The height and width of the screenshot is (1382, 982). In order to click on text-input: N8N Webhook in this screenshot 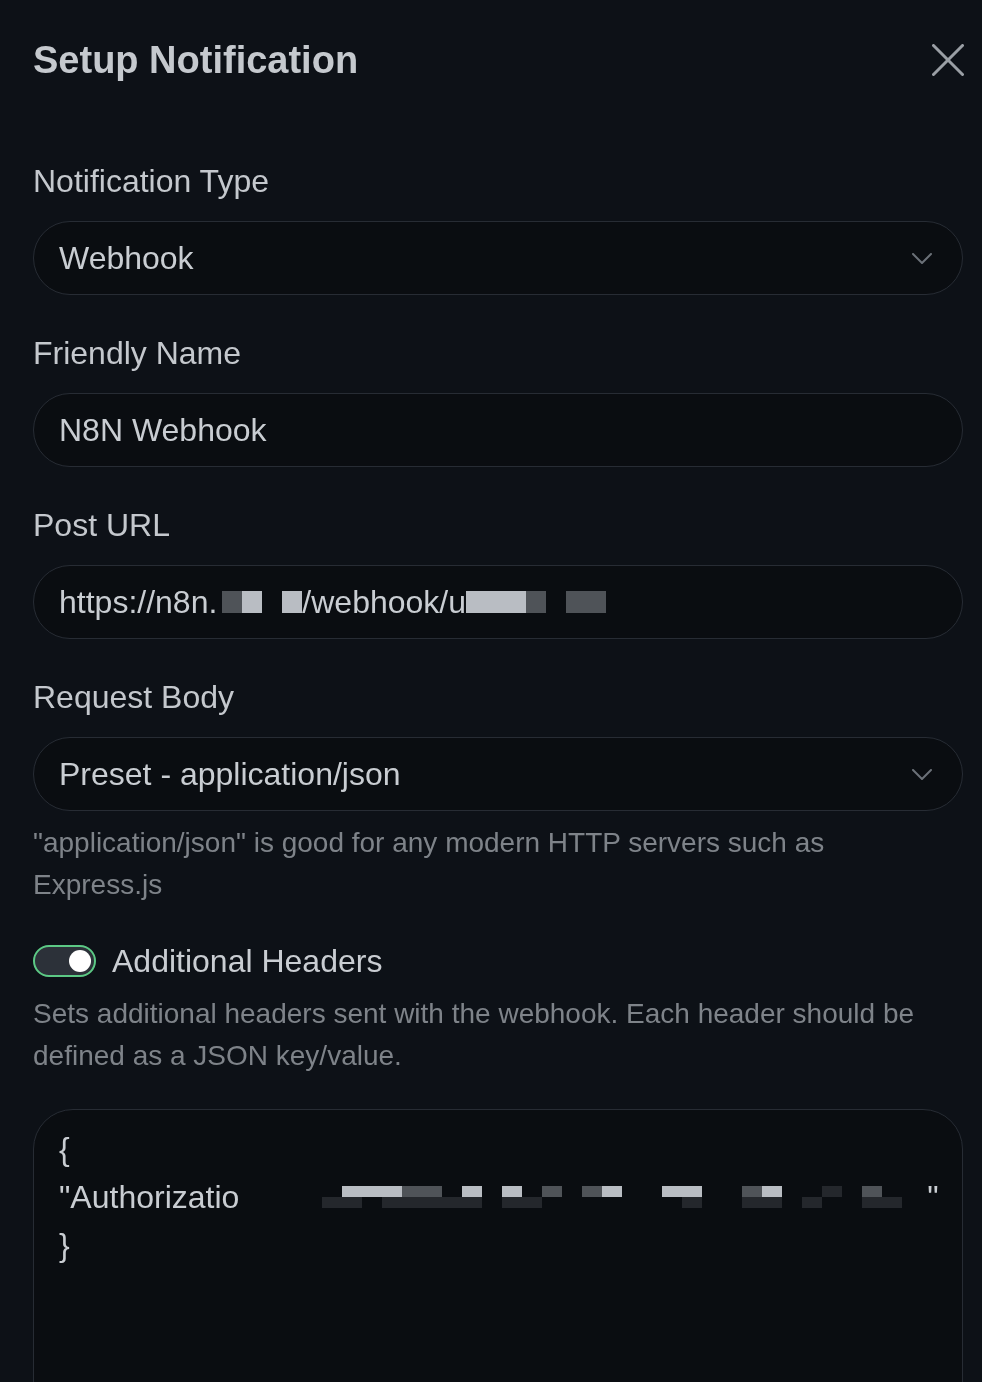, I will do `click(498, 430)`.